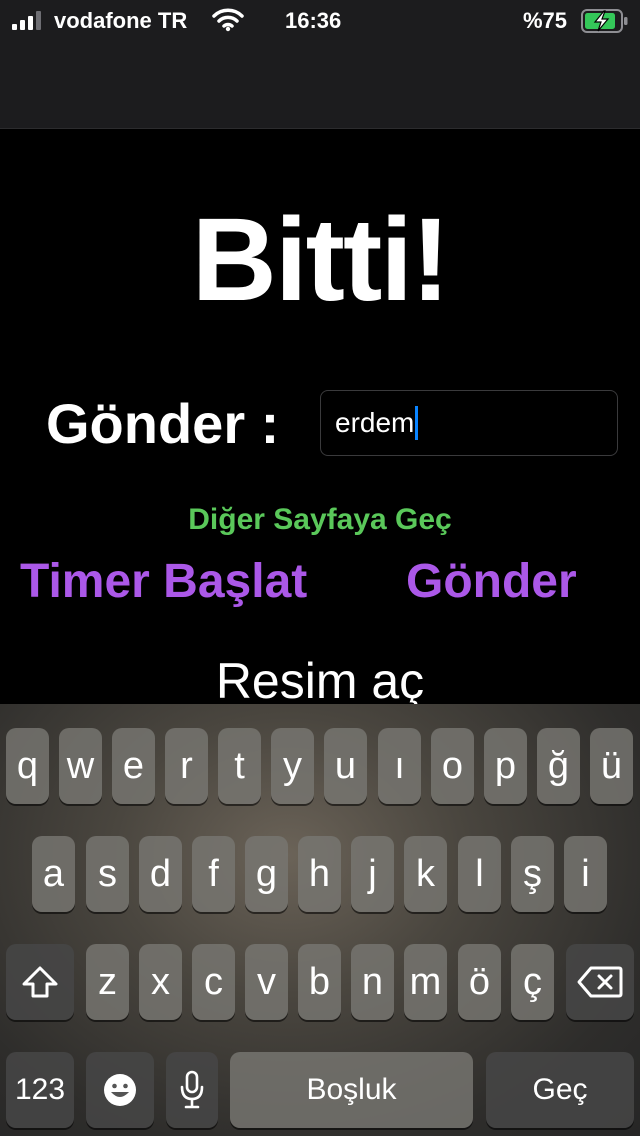  What do you see at coordinates (491, 582) in the screenshot?
I see `send-button: Gönder` at bounding box center [491, 582].